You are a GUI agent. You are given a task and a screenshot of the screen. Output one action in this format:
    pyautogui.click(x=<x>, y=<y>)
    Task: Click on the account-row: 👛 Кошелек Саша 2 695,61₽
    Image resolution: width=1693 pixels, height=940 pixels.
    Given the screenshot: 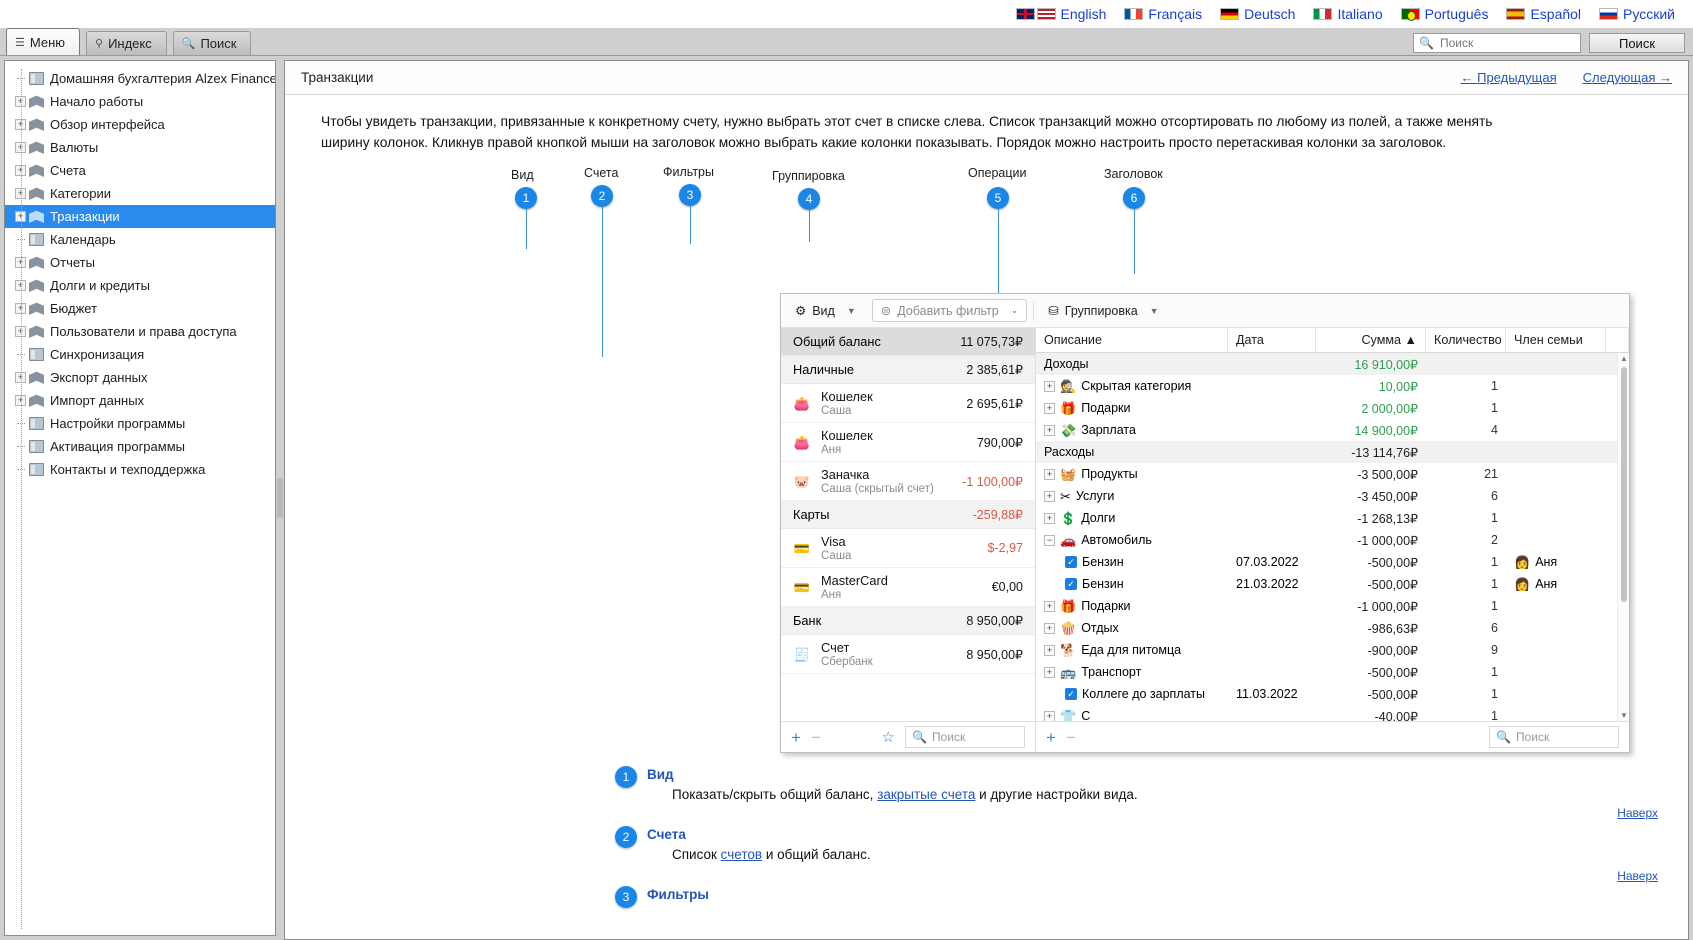 What is the action you would take?
    pyautogui.click(x=908, y=403)
    